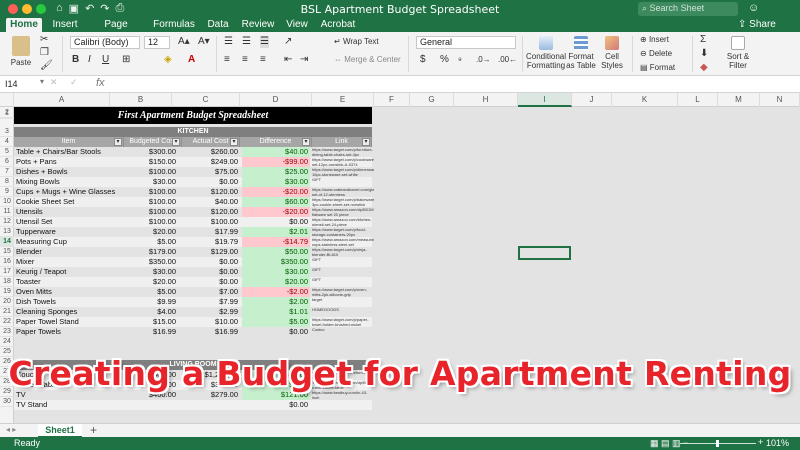 The width and height of the screenshot is (800, 450). I want to click on account-icon: ☺, so click(753, 8).